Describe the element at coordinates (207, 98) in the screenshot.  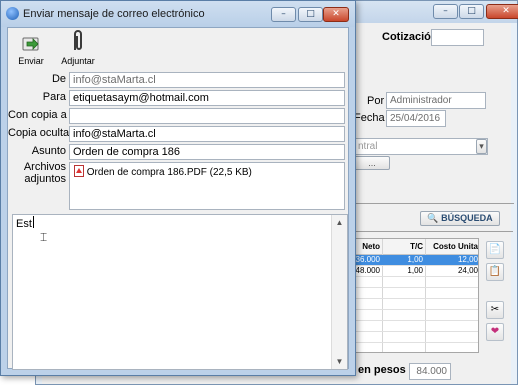
I see `to-field: etiquetasaym@hotmail.com` at that location.